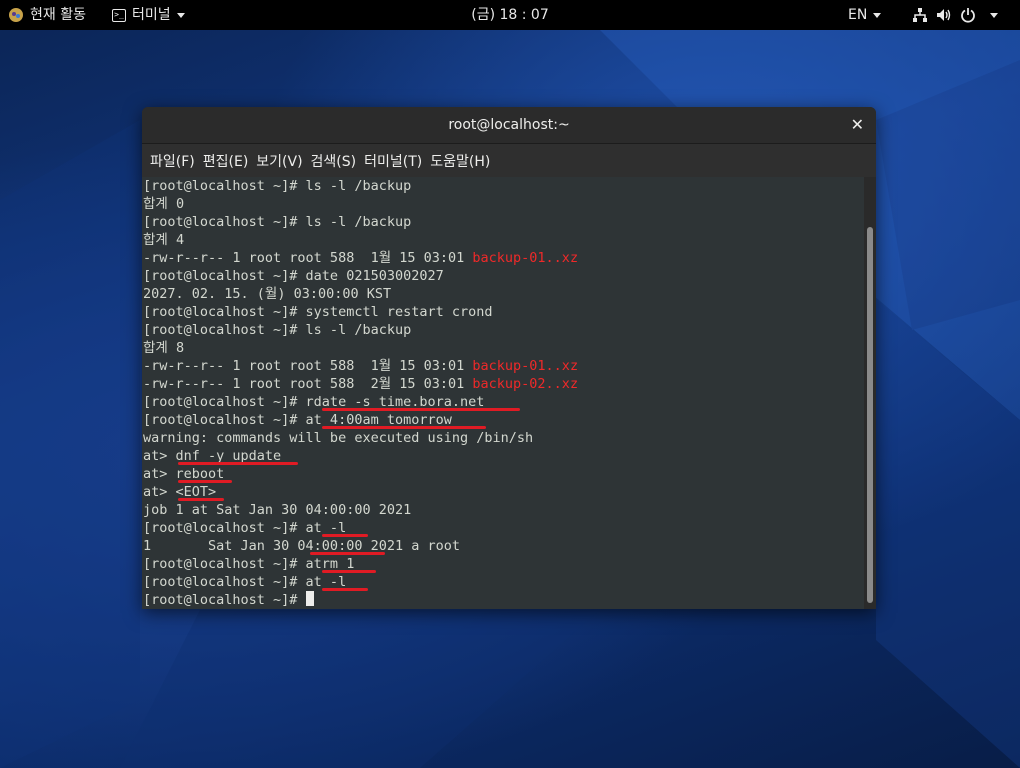 The width and height of the screenshot is (1020, 768). Describe the element at coordinates (16, 15) in the screenshot. I see `gnome-foot-icon` at that location.